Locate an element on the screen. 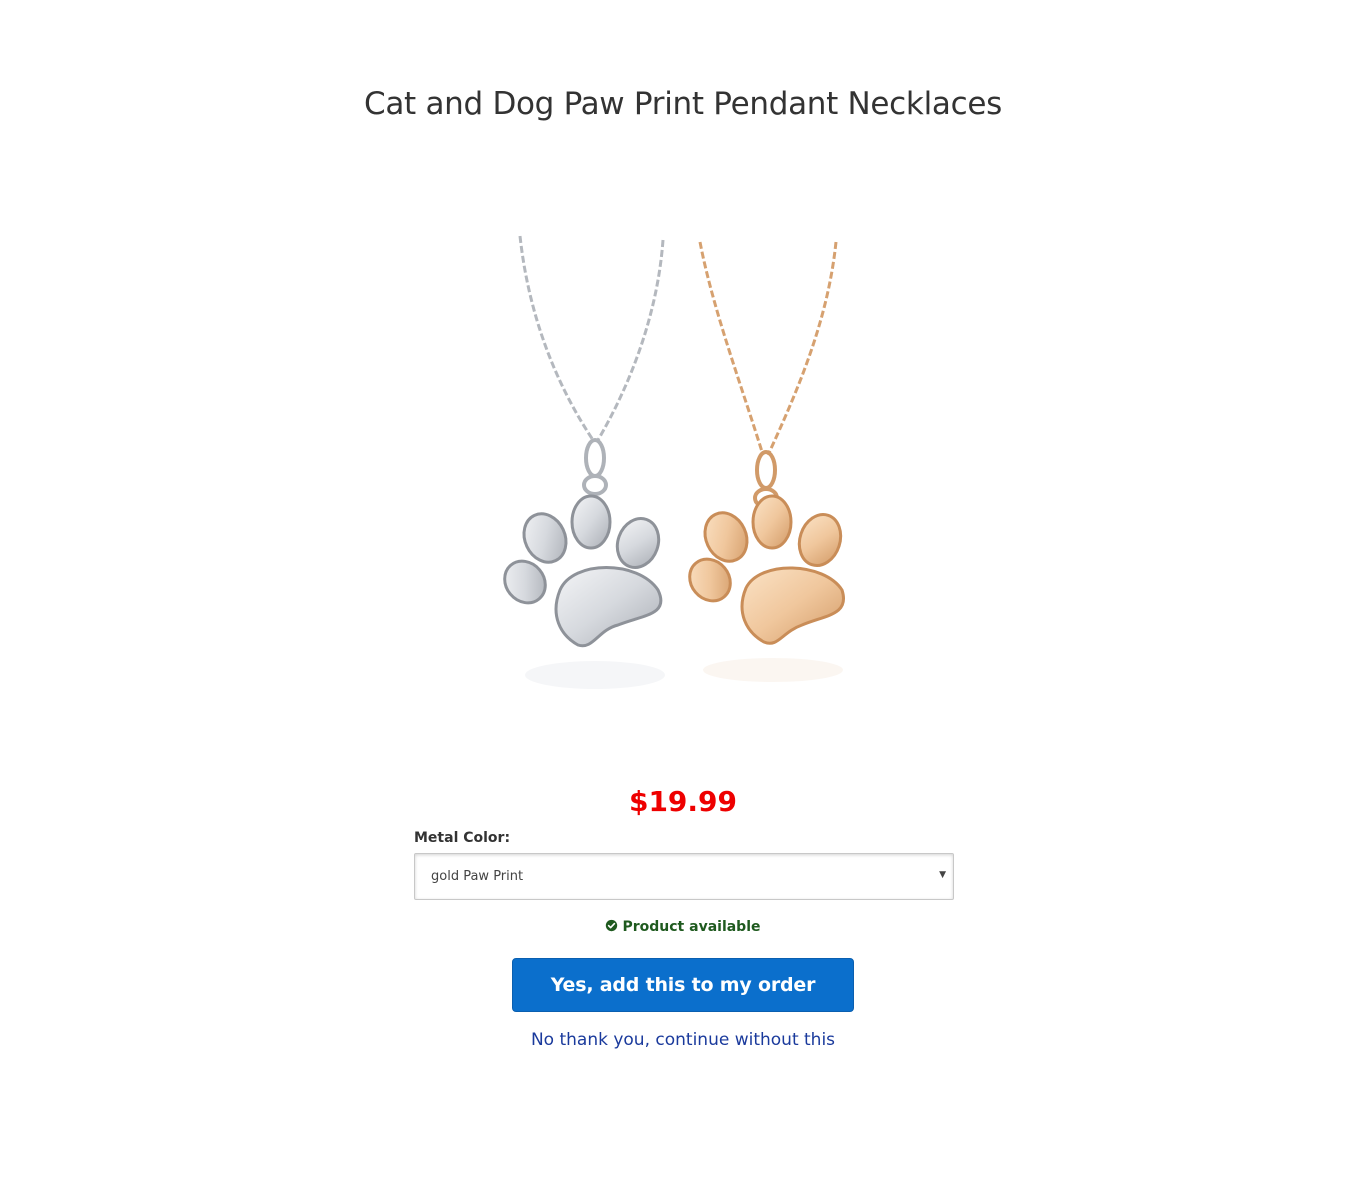 The image size is (1366, 1179). availability-status: Product available is located at coordinates (683, 927).